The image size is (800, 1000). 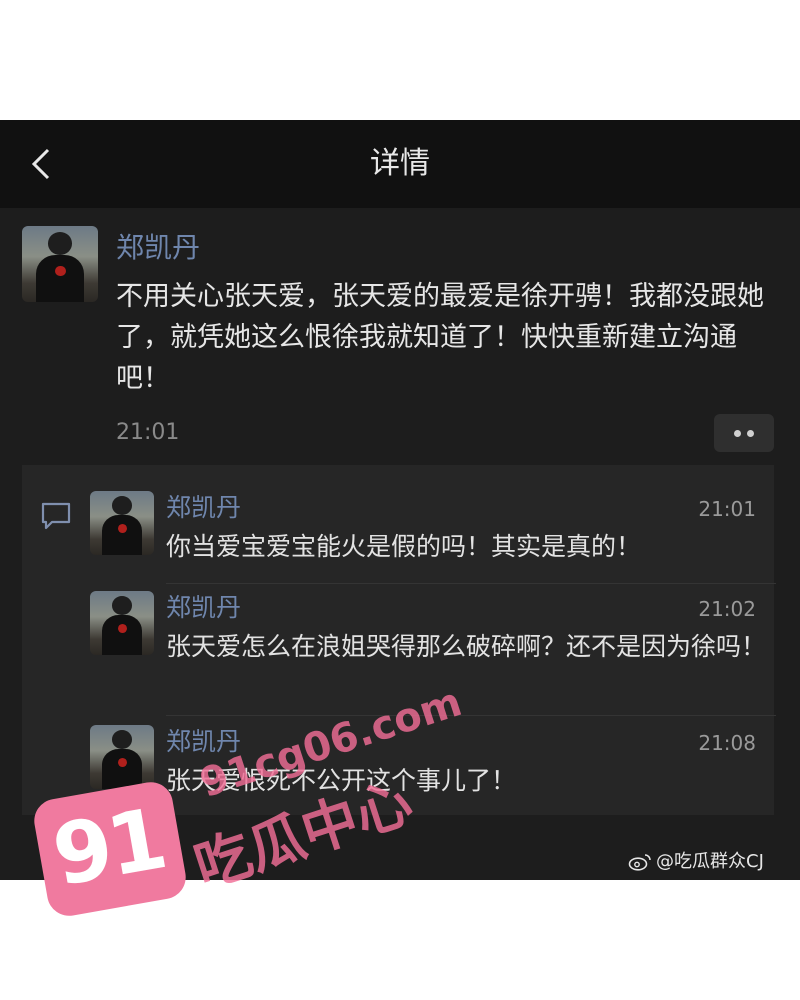 What do you see at coordinates (148, 432) in the screenshot?
I see `post-time: 21:01` at bounding box center [148, 432].